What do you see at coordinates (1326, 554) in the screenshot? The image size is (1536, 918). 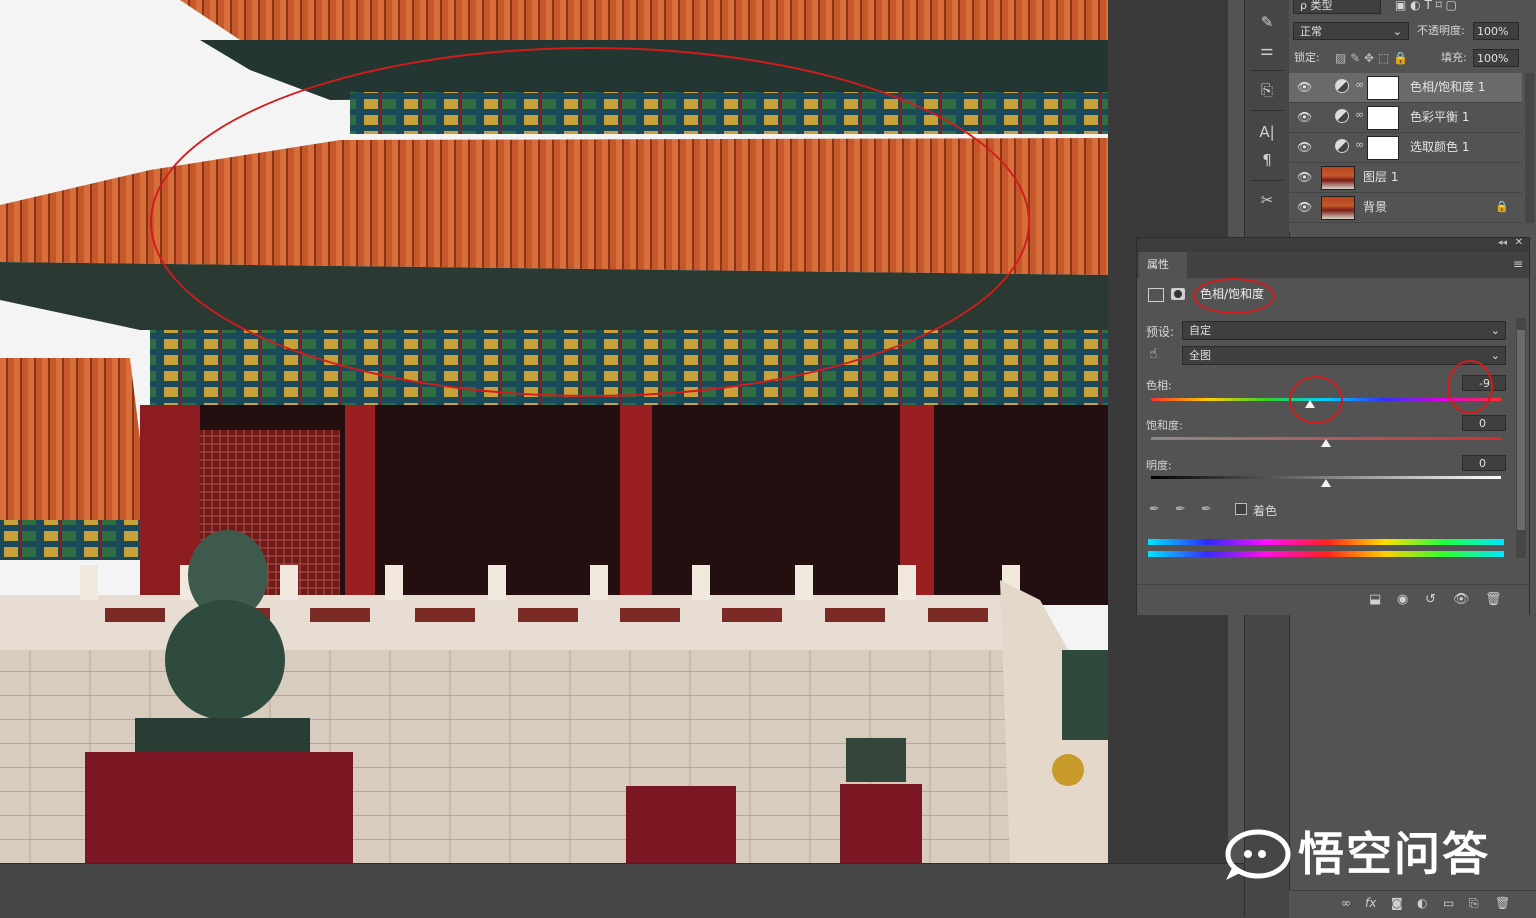 I see `output-spectrum-bar` at bounding box center [1326, 554].